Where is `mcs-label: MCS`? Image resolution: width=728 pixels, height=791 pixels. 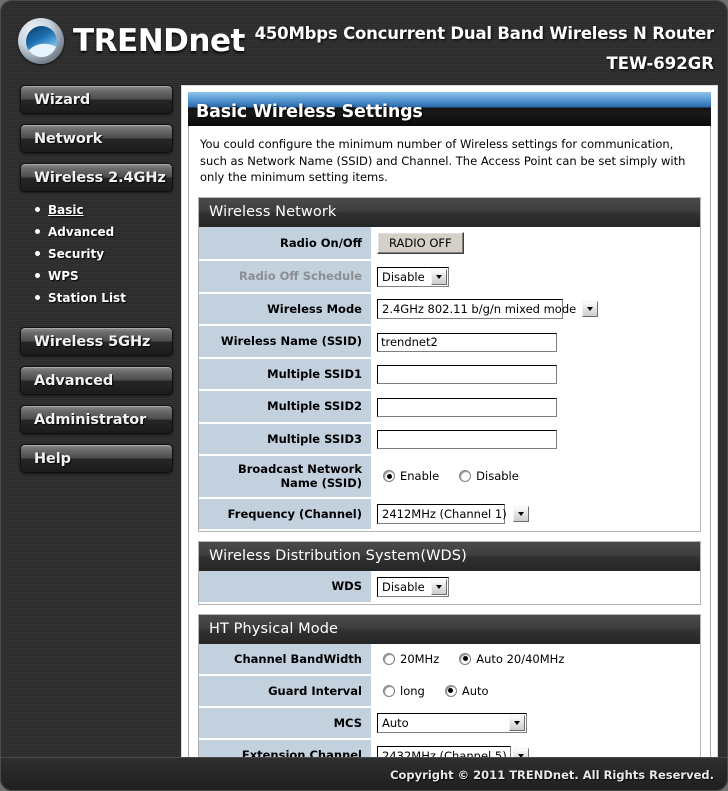
mcs-label: MCS is located at coordinates (285, 723).